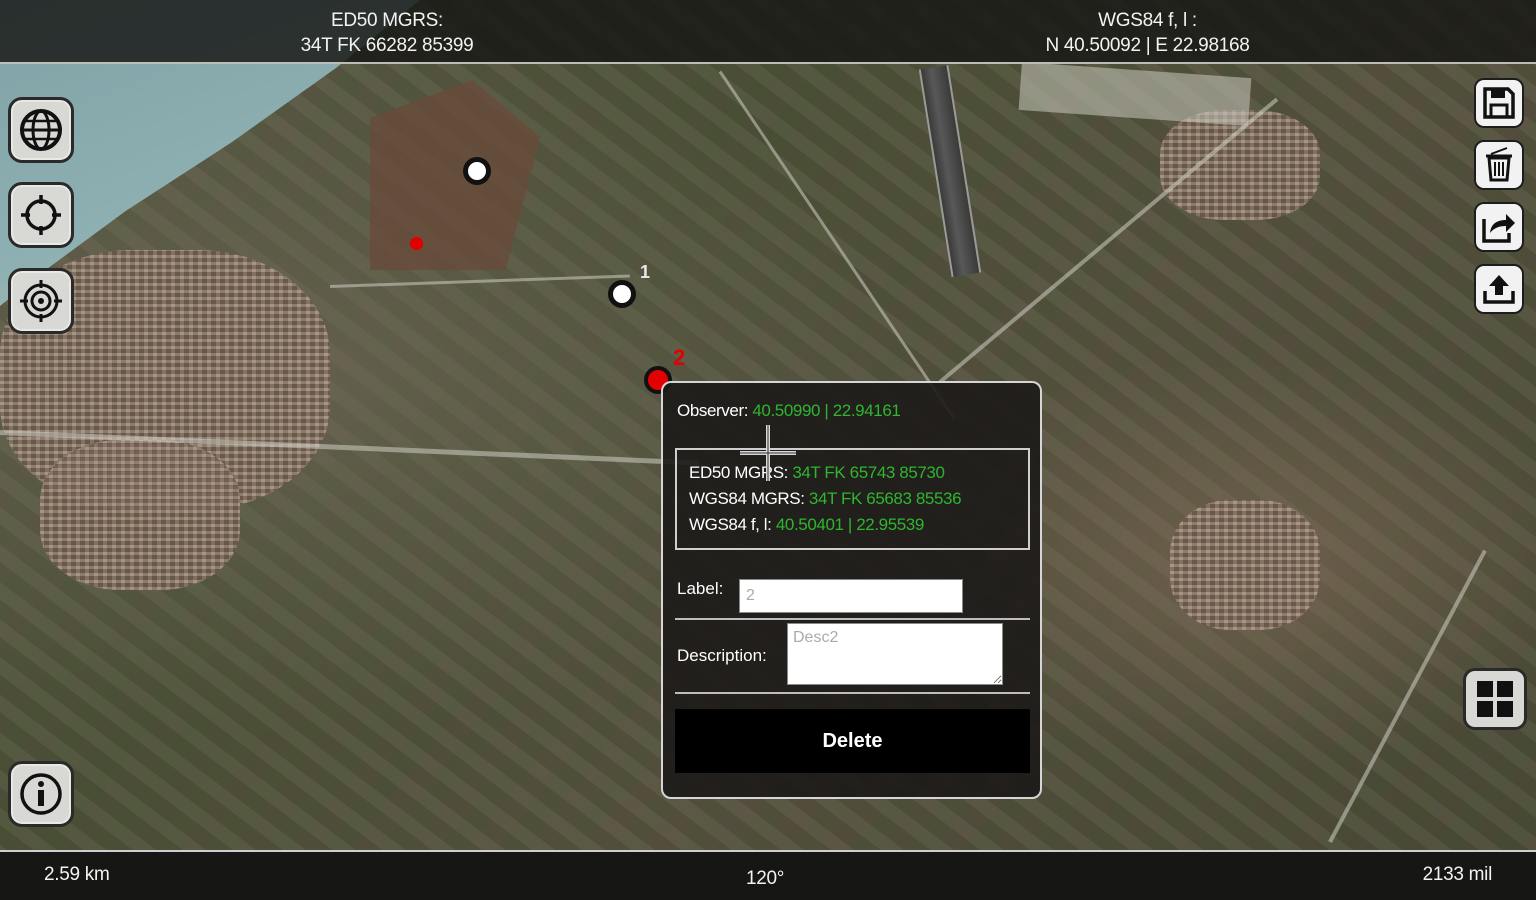  What do you see at coordinates (679, 357) in the screenshot?
I see `marker-2-label: 2` at bounding box center [679, 357].